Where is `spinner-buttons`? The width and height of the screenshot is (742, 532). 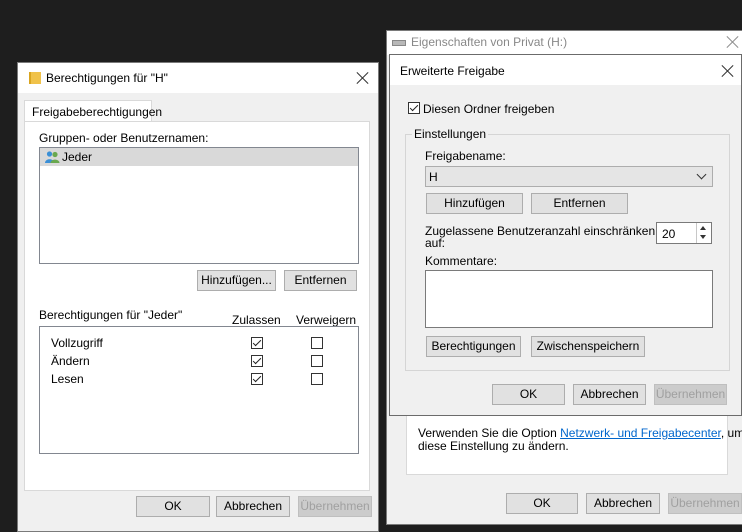
spinner-buttons is located at coordinates (703, 233).